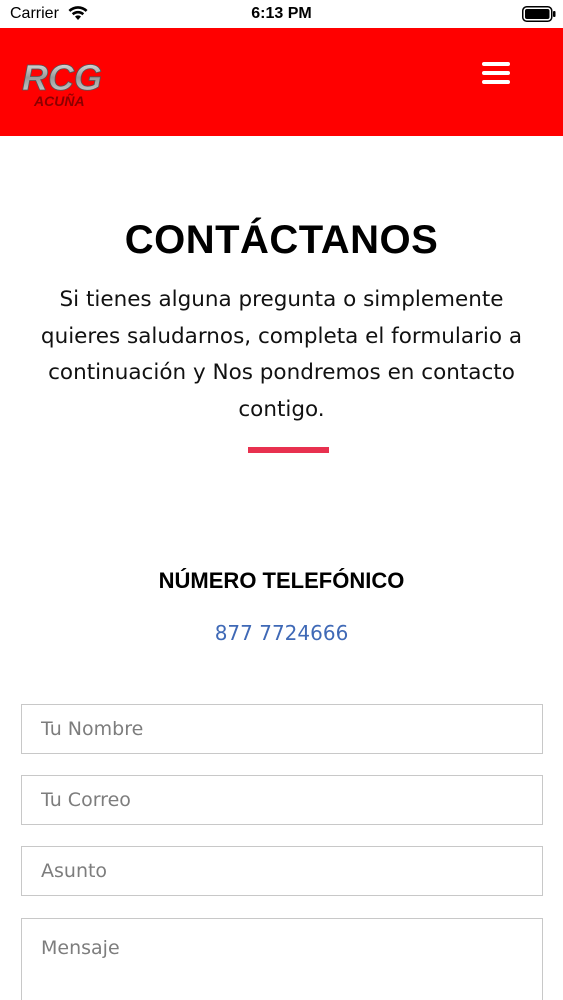 This screenshot has width=563, height=1000. Describe the element at coordinates (288, 450) in the screenshot. I see `title-divider` at that location.